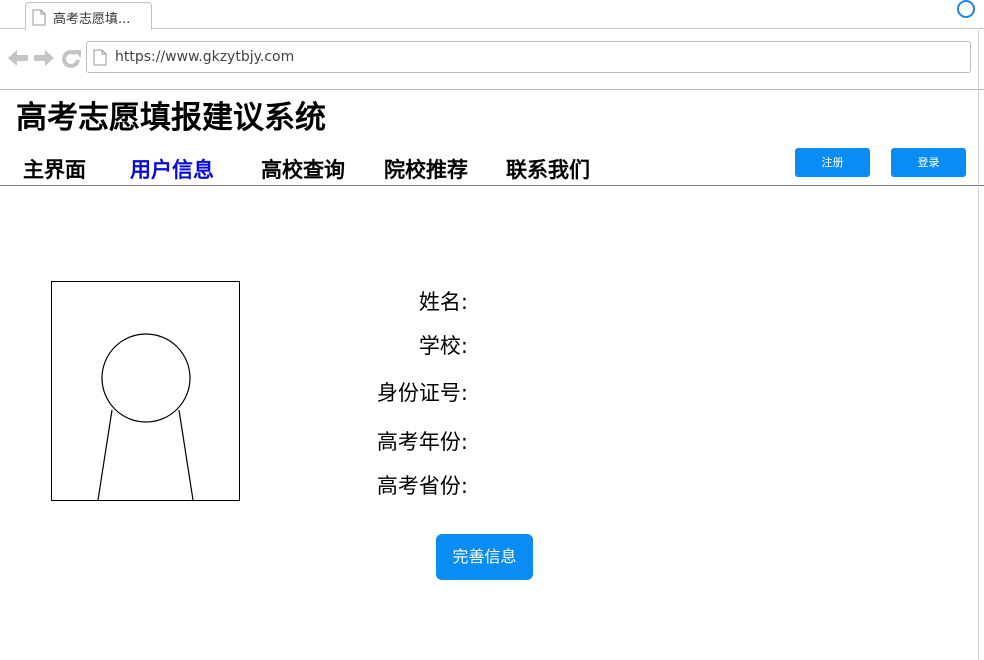 The height and width of the screenshot is (660, 984). Describe the element at coordinates (145, 417) in the screenshot. I see `person-silhouette-icon` at that location.